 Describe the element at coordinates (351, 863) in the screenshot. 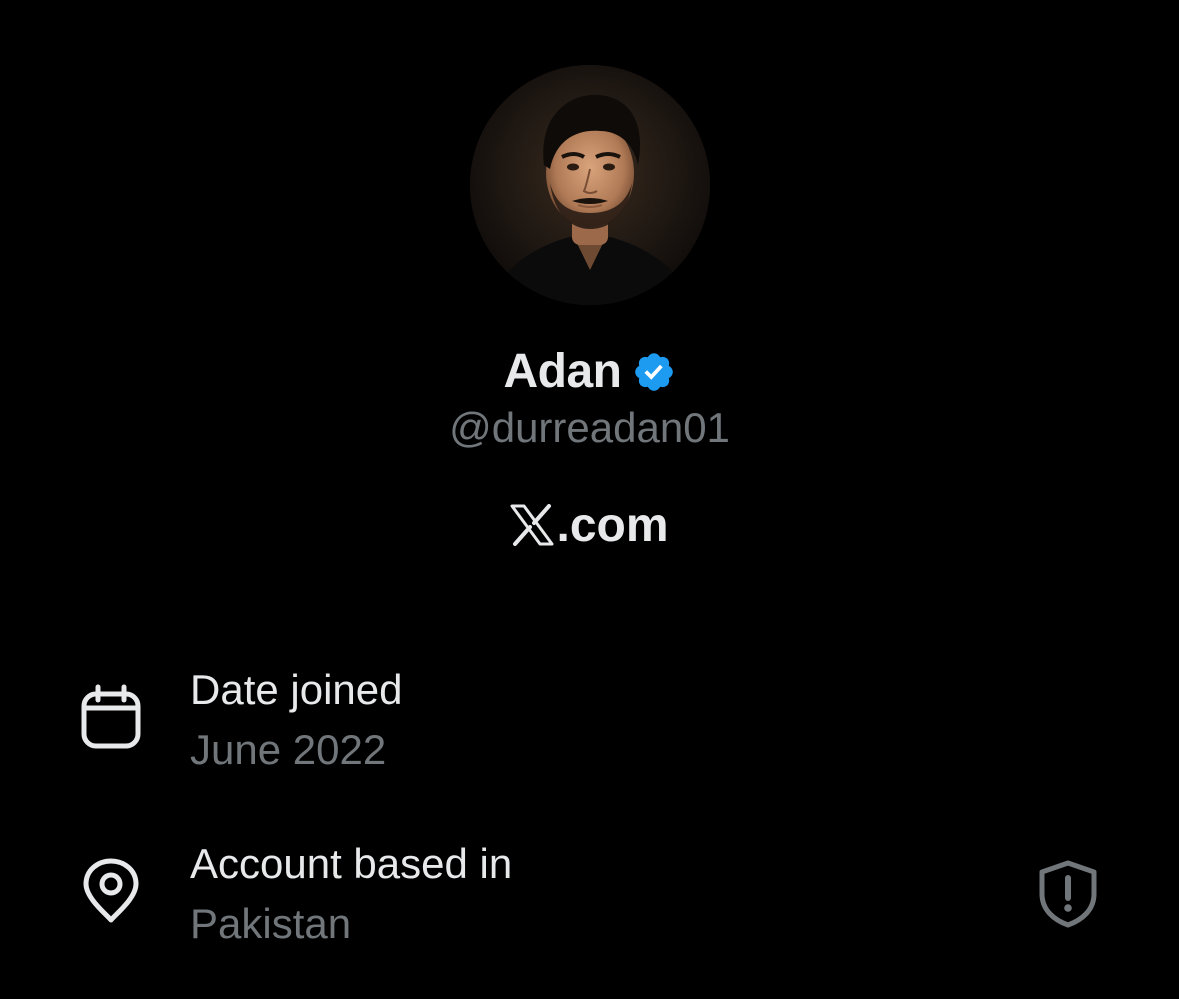

I see `account-location-label: Account based in` at that location.